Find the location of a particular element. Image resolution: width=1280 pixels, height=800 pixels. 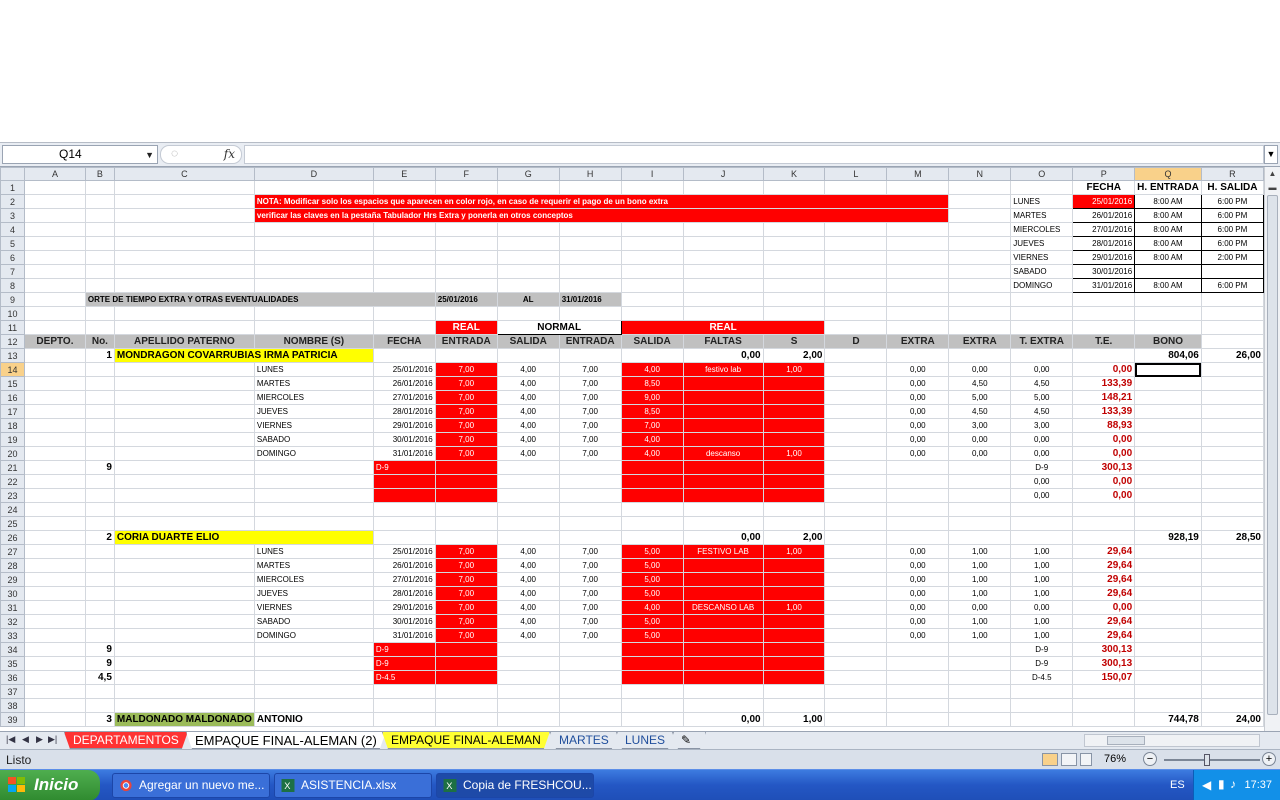

extra-2: 0,00 is located at coordinates (980, 439).